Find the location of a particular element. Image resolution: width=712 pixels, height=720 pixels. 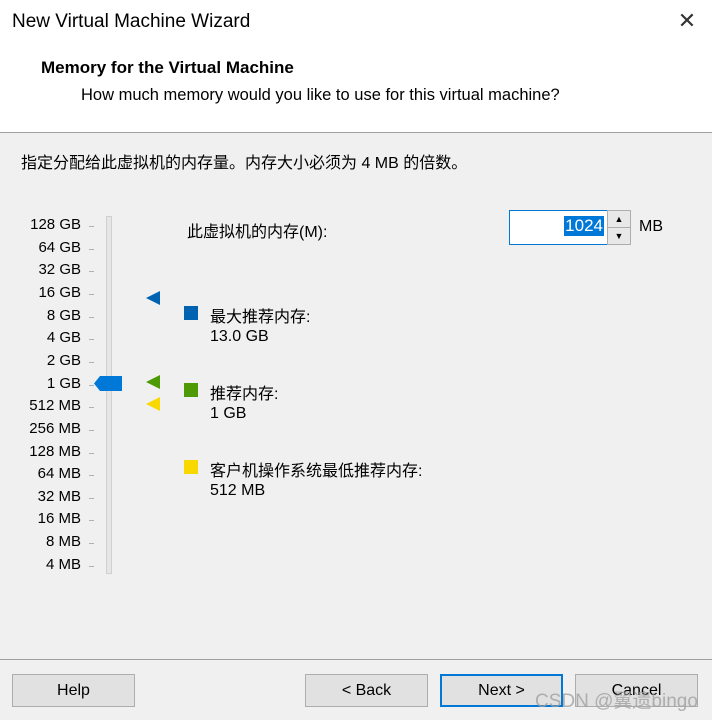

scale-label: 128 MB is located at coordinates (55, 451).